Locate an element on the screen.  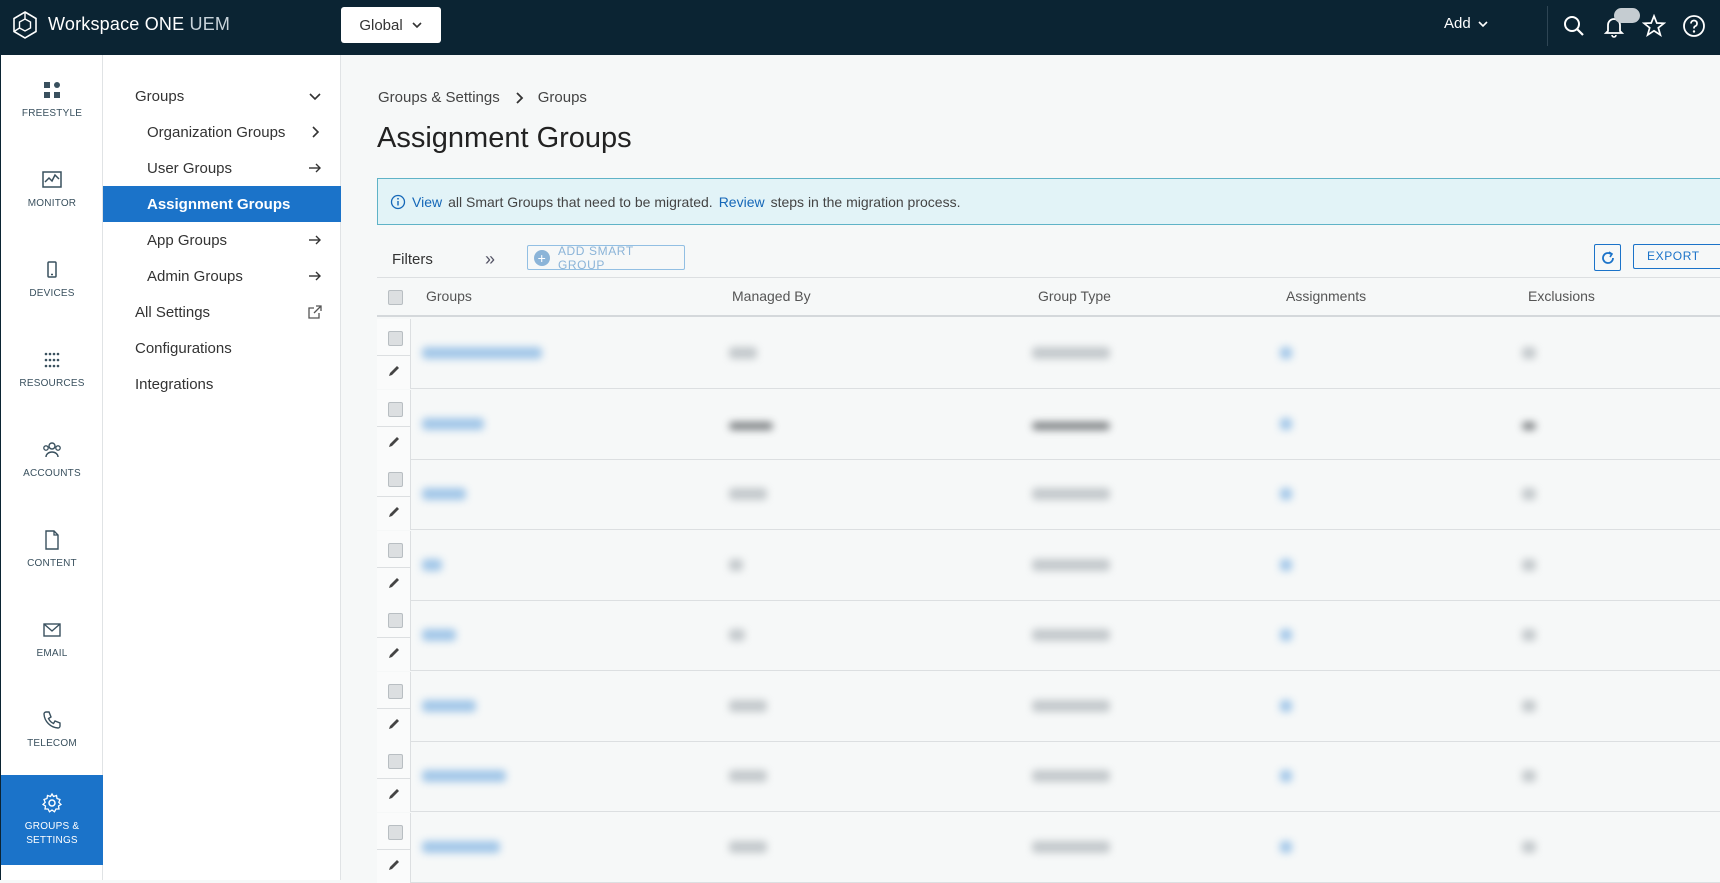
add-menu-button: Add is located at coordinates (1466, 23).